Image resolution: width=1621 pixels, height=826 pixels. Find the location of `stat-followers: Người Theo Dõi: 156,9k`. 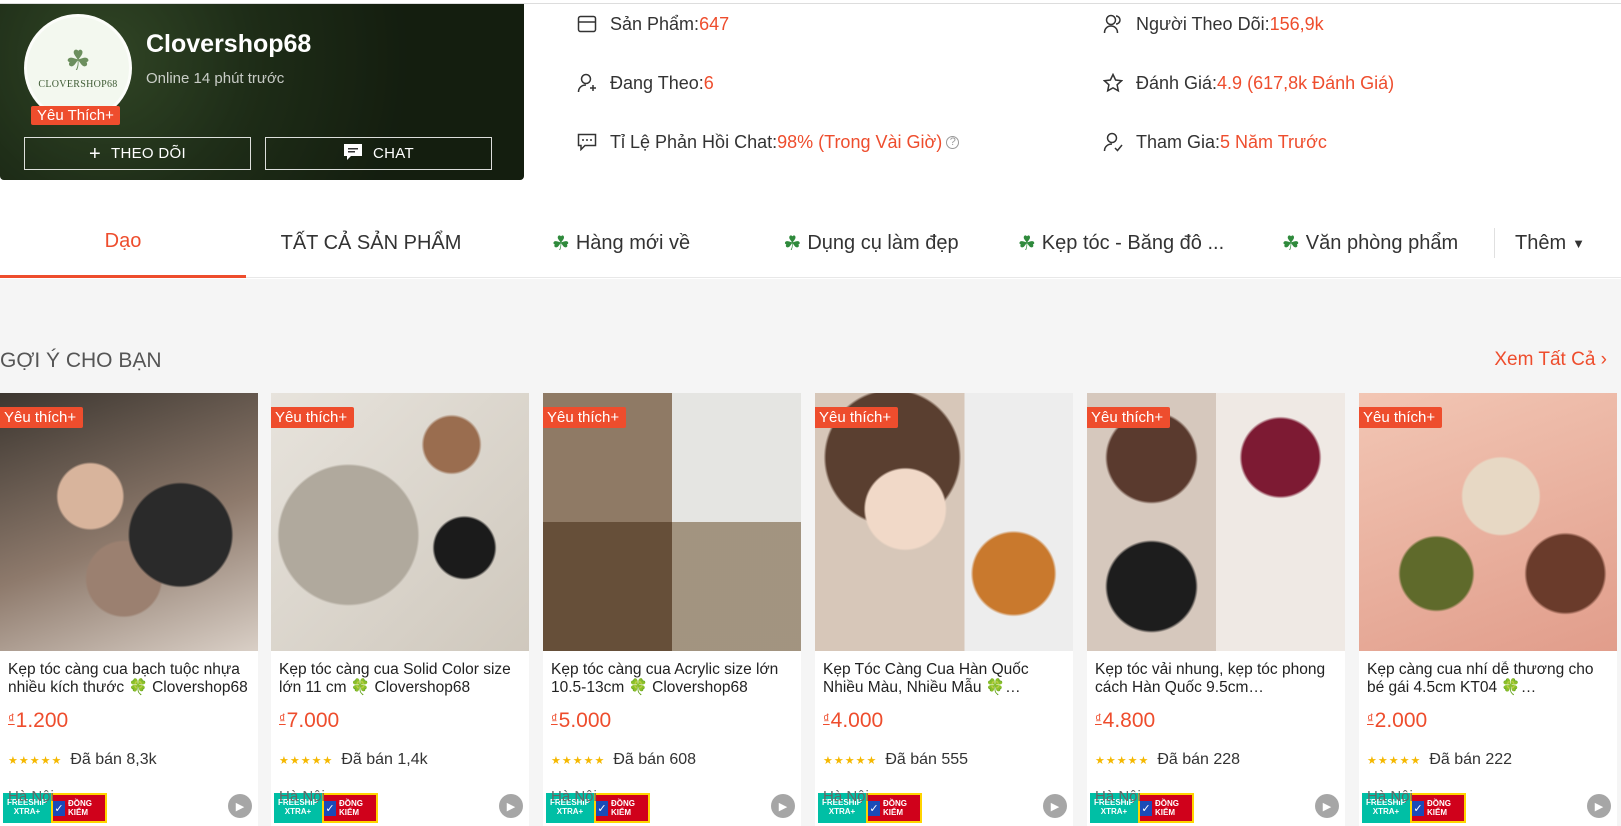

stat-followers: Người Theo Dõi: 156,9k is located at coordinates (1213, 24).